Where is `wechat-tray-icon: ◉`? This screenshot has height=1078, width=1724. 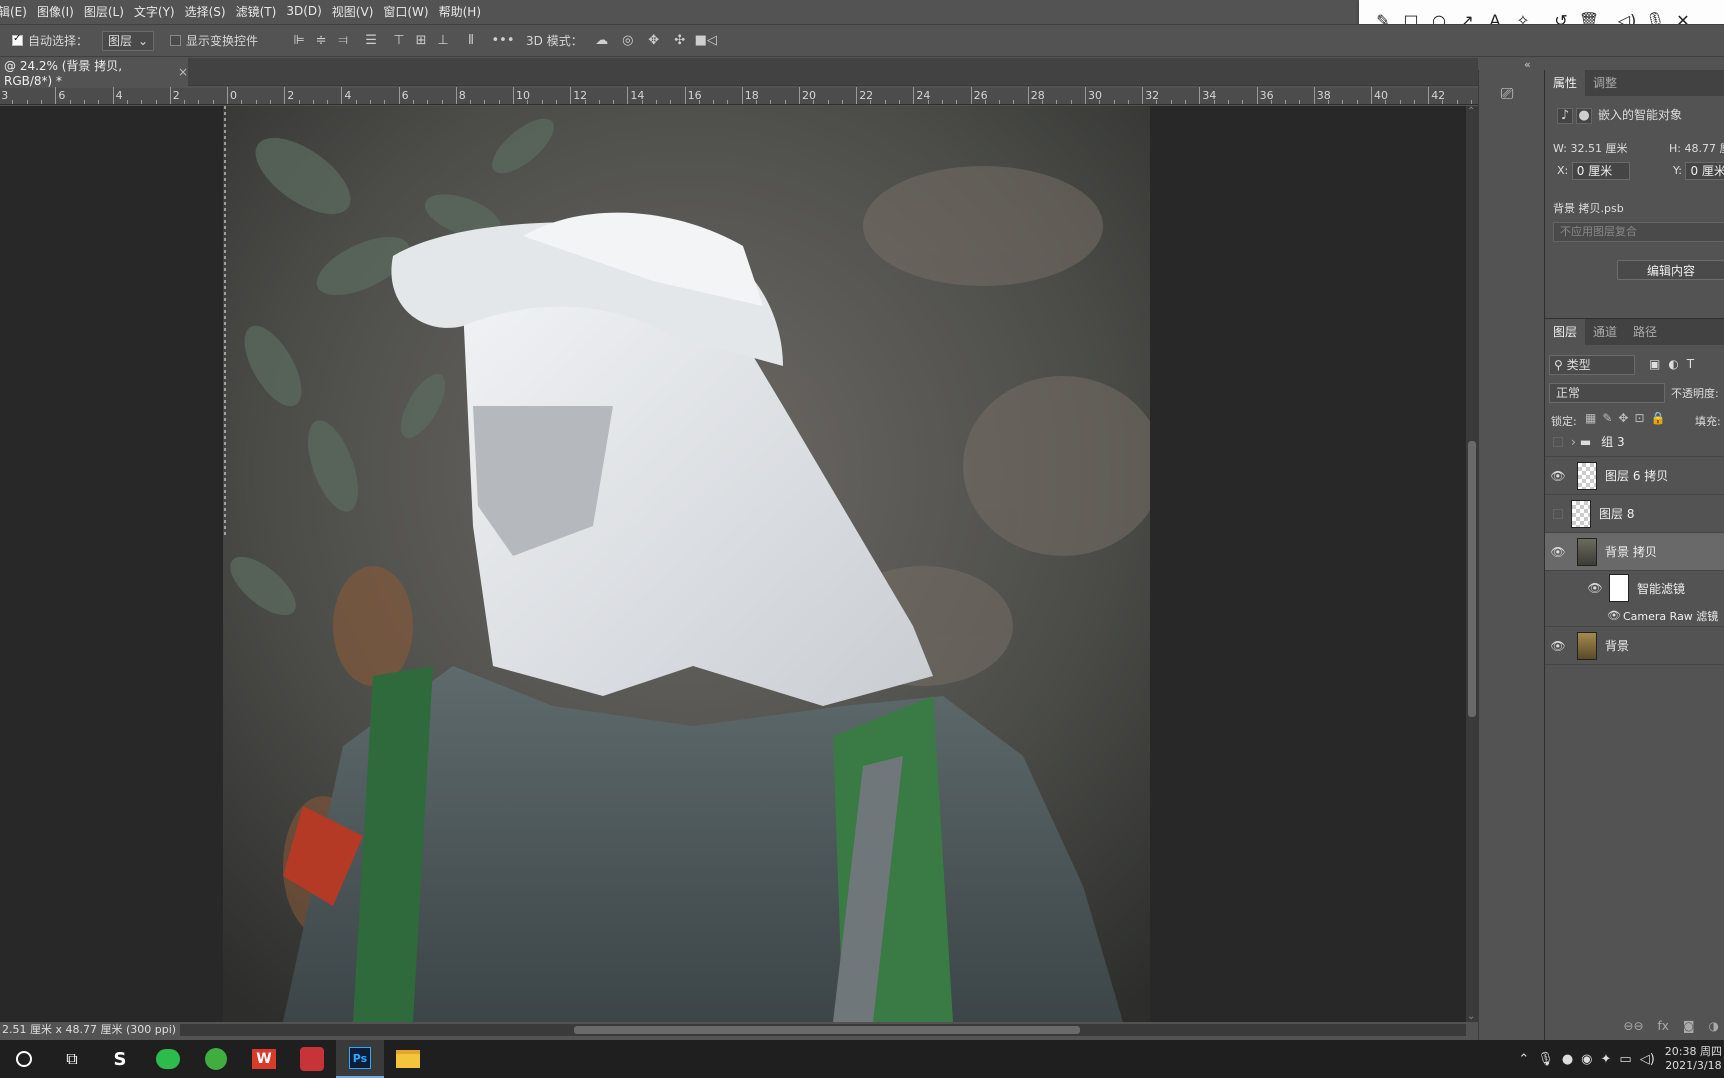 wechat-tray-icon: ◉ is located at coordinates (1586, 1059).